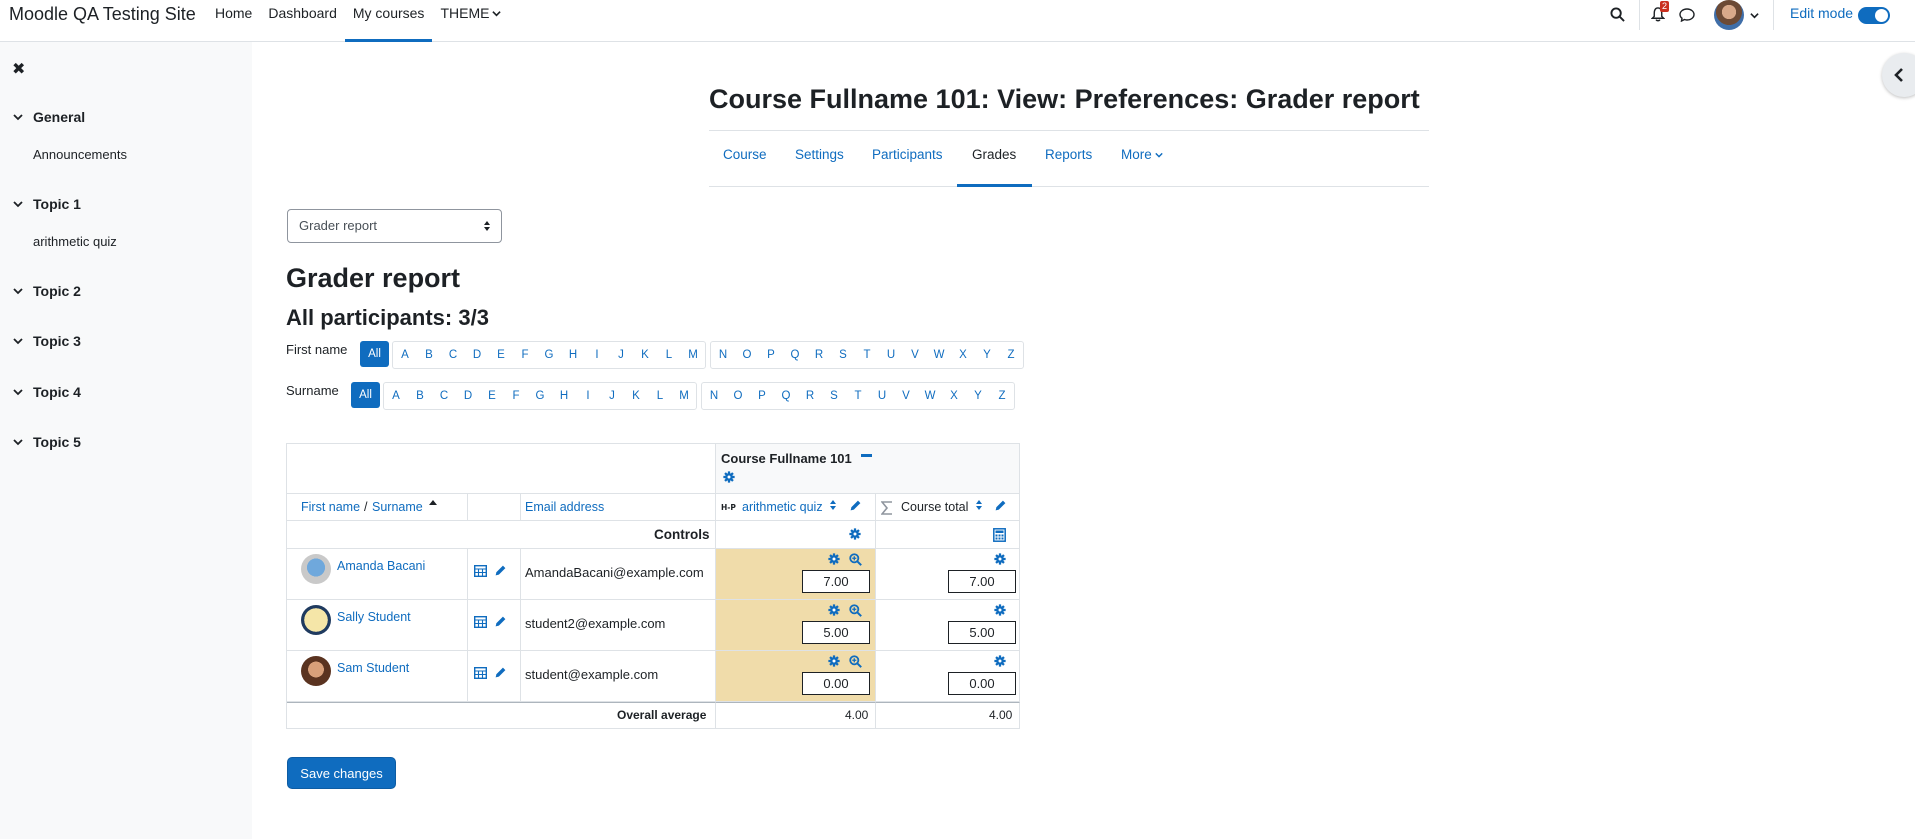 The width and height of the screenshot is (1915, 839). I want to click on firstname-initial-a: A, so click(405, 355).